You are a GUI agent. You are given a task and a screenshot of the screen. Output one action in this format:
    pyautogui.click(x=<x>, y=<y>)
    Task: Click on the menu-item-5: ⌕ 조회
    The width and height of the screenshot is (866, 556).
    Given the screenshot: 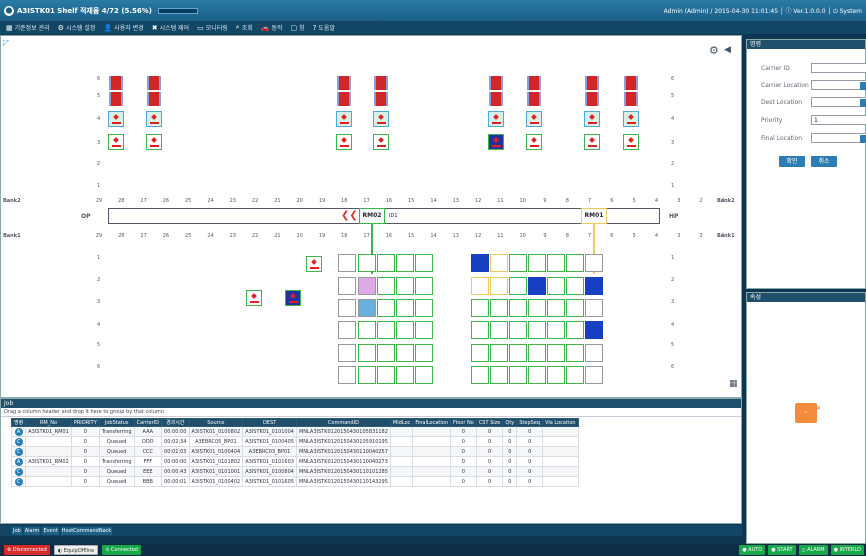 What is the action you would take?
    pyautogui.click(x=244, y=27)
    